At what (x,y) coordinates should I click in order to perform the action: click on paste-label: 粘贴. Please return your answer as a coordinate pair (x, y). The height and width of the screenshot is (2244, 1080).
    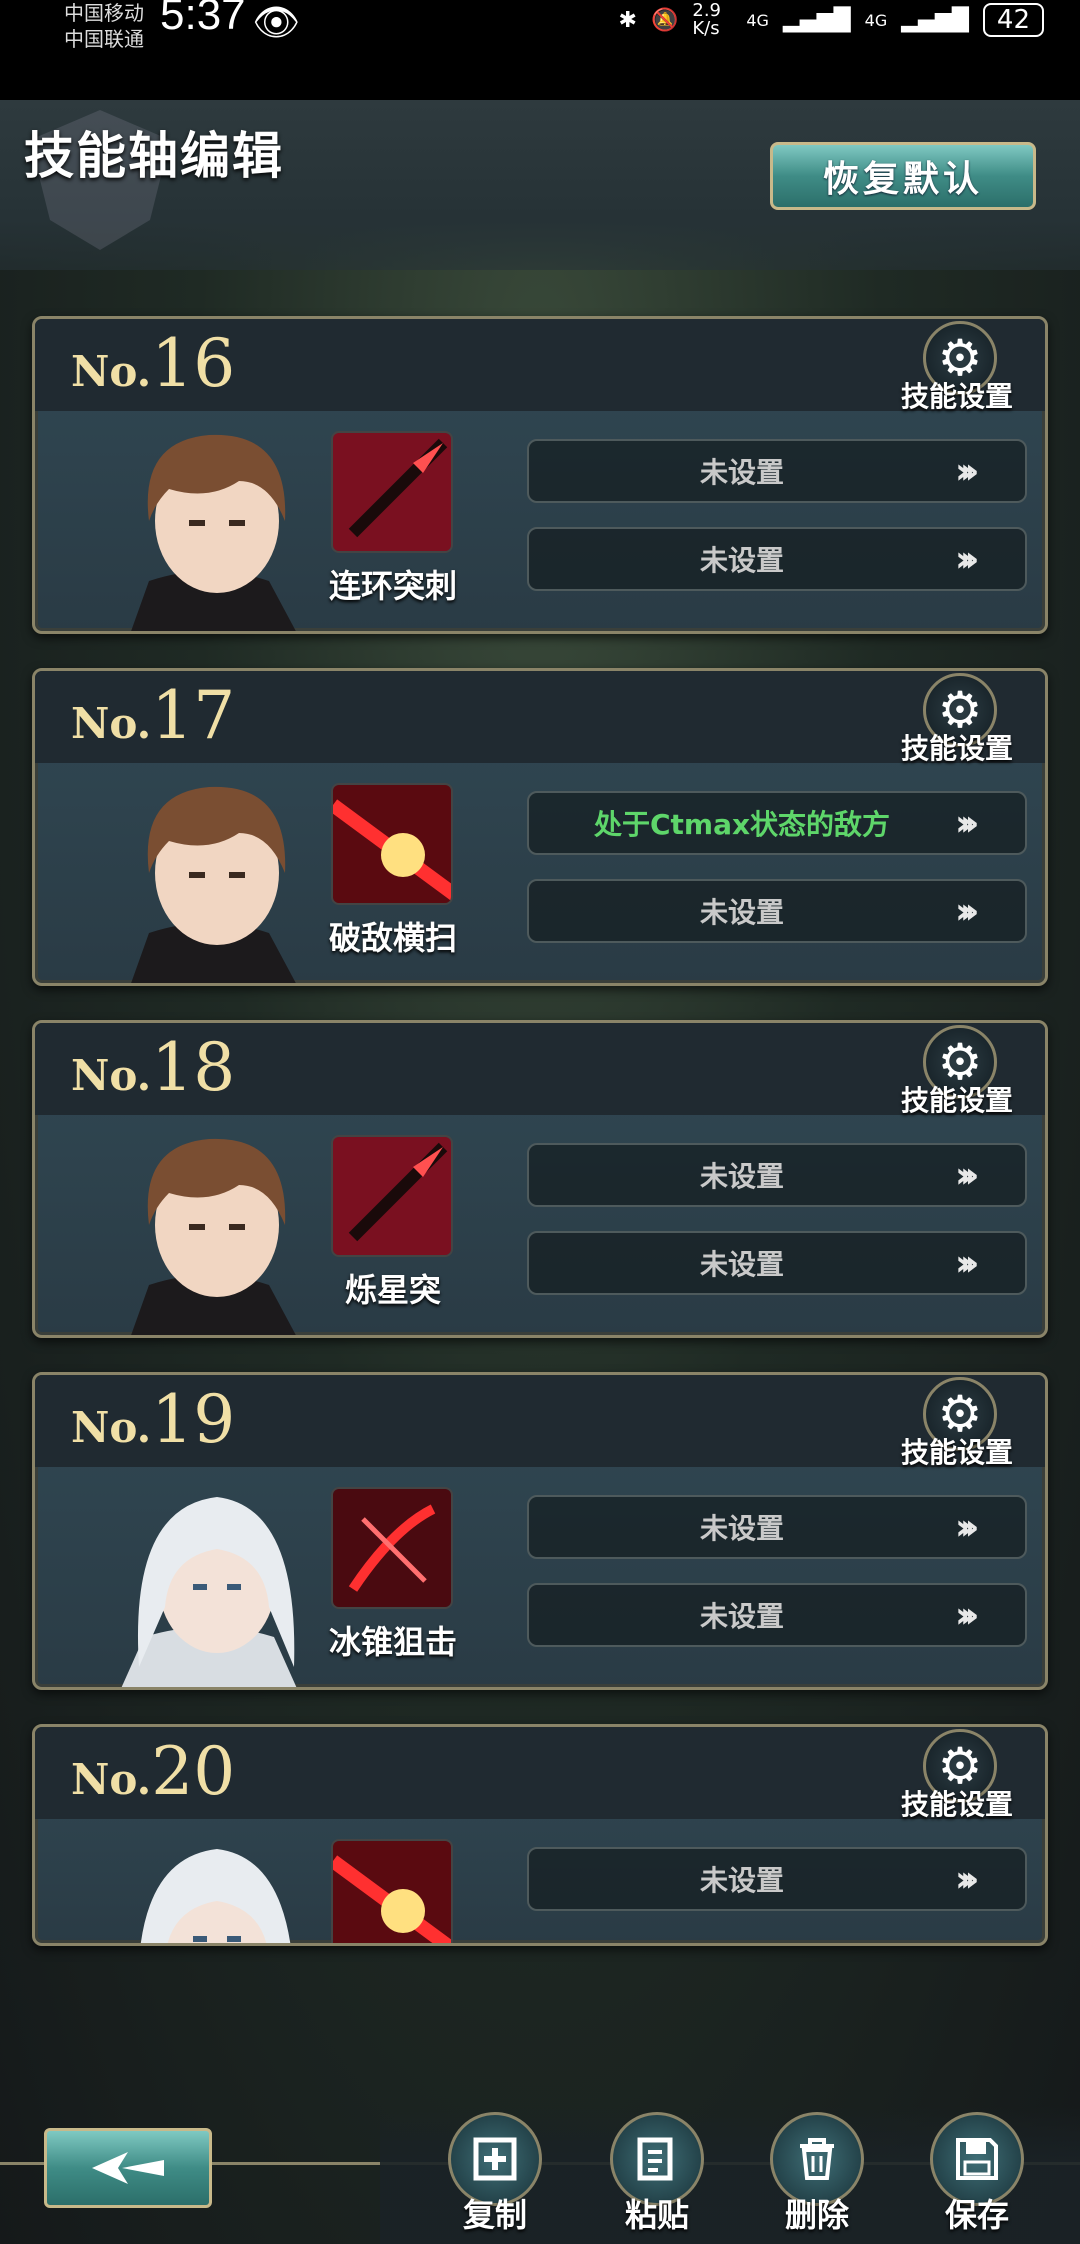
    Looking at the image, I should click on (656, 2215).